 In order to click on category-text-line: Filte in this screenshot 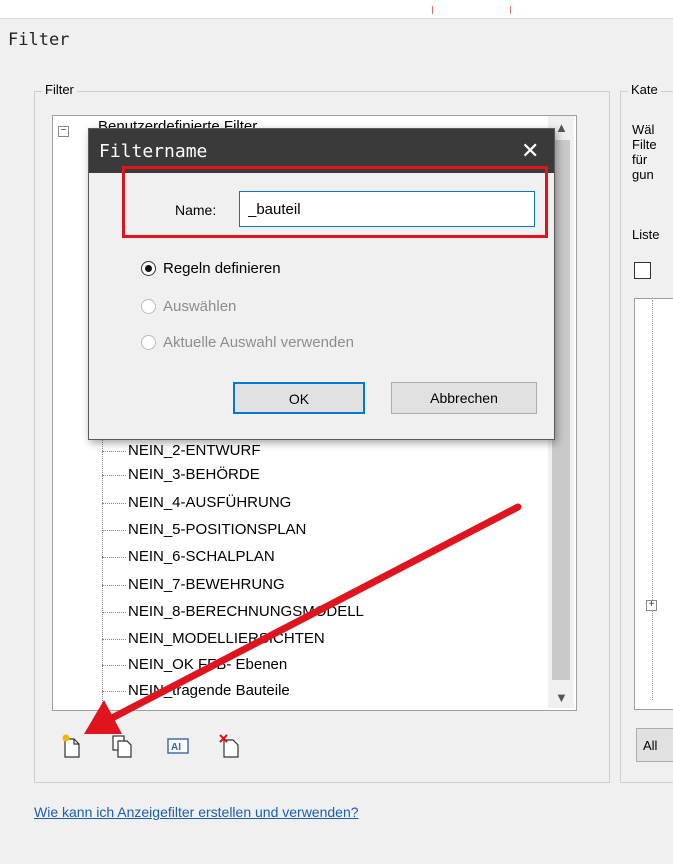, I will do `click(644, 144)`.